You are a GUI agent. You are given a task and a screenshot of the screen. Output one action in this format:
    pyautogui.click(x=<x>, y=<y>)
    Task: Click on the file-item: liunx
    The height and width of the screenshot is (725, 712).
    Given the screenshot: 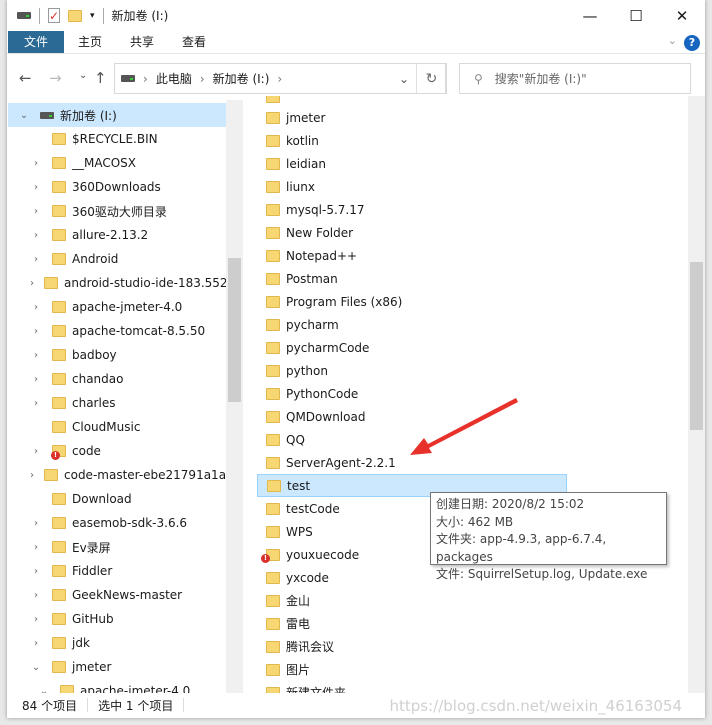 What is the action you would take?
    pyautogui.click(x=417, y=186)
    